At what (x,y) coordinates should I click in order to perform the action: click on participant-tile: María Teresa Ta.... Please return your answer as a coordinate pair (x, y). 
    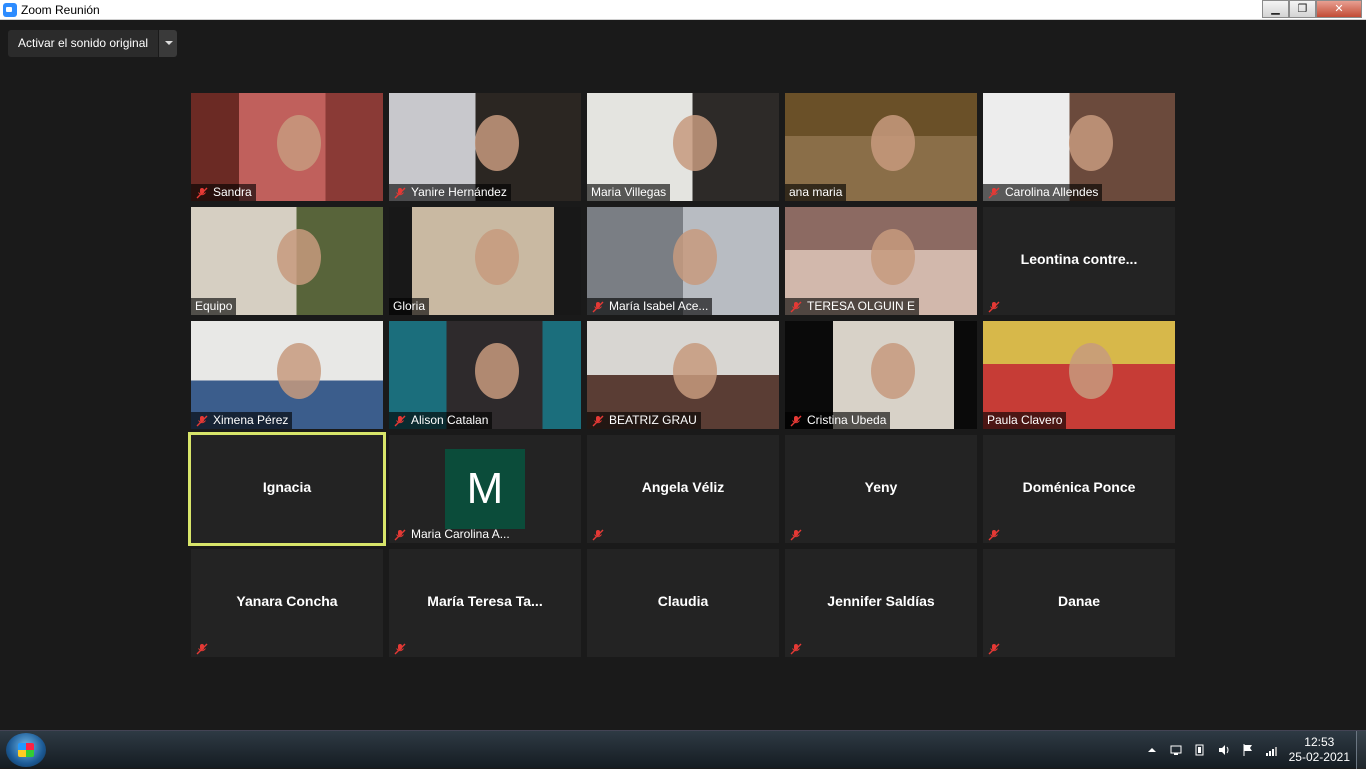
    Looking at the image, I should click on (485, 603).